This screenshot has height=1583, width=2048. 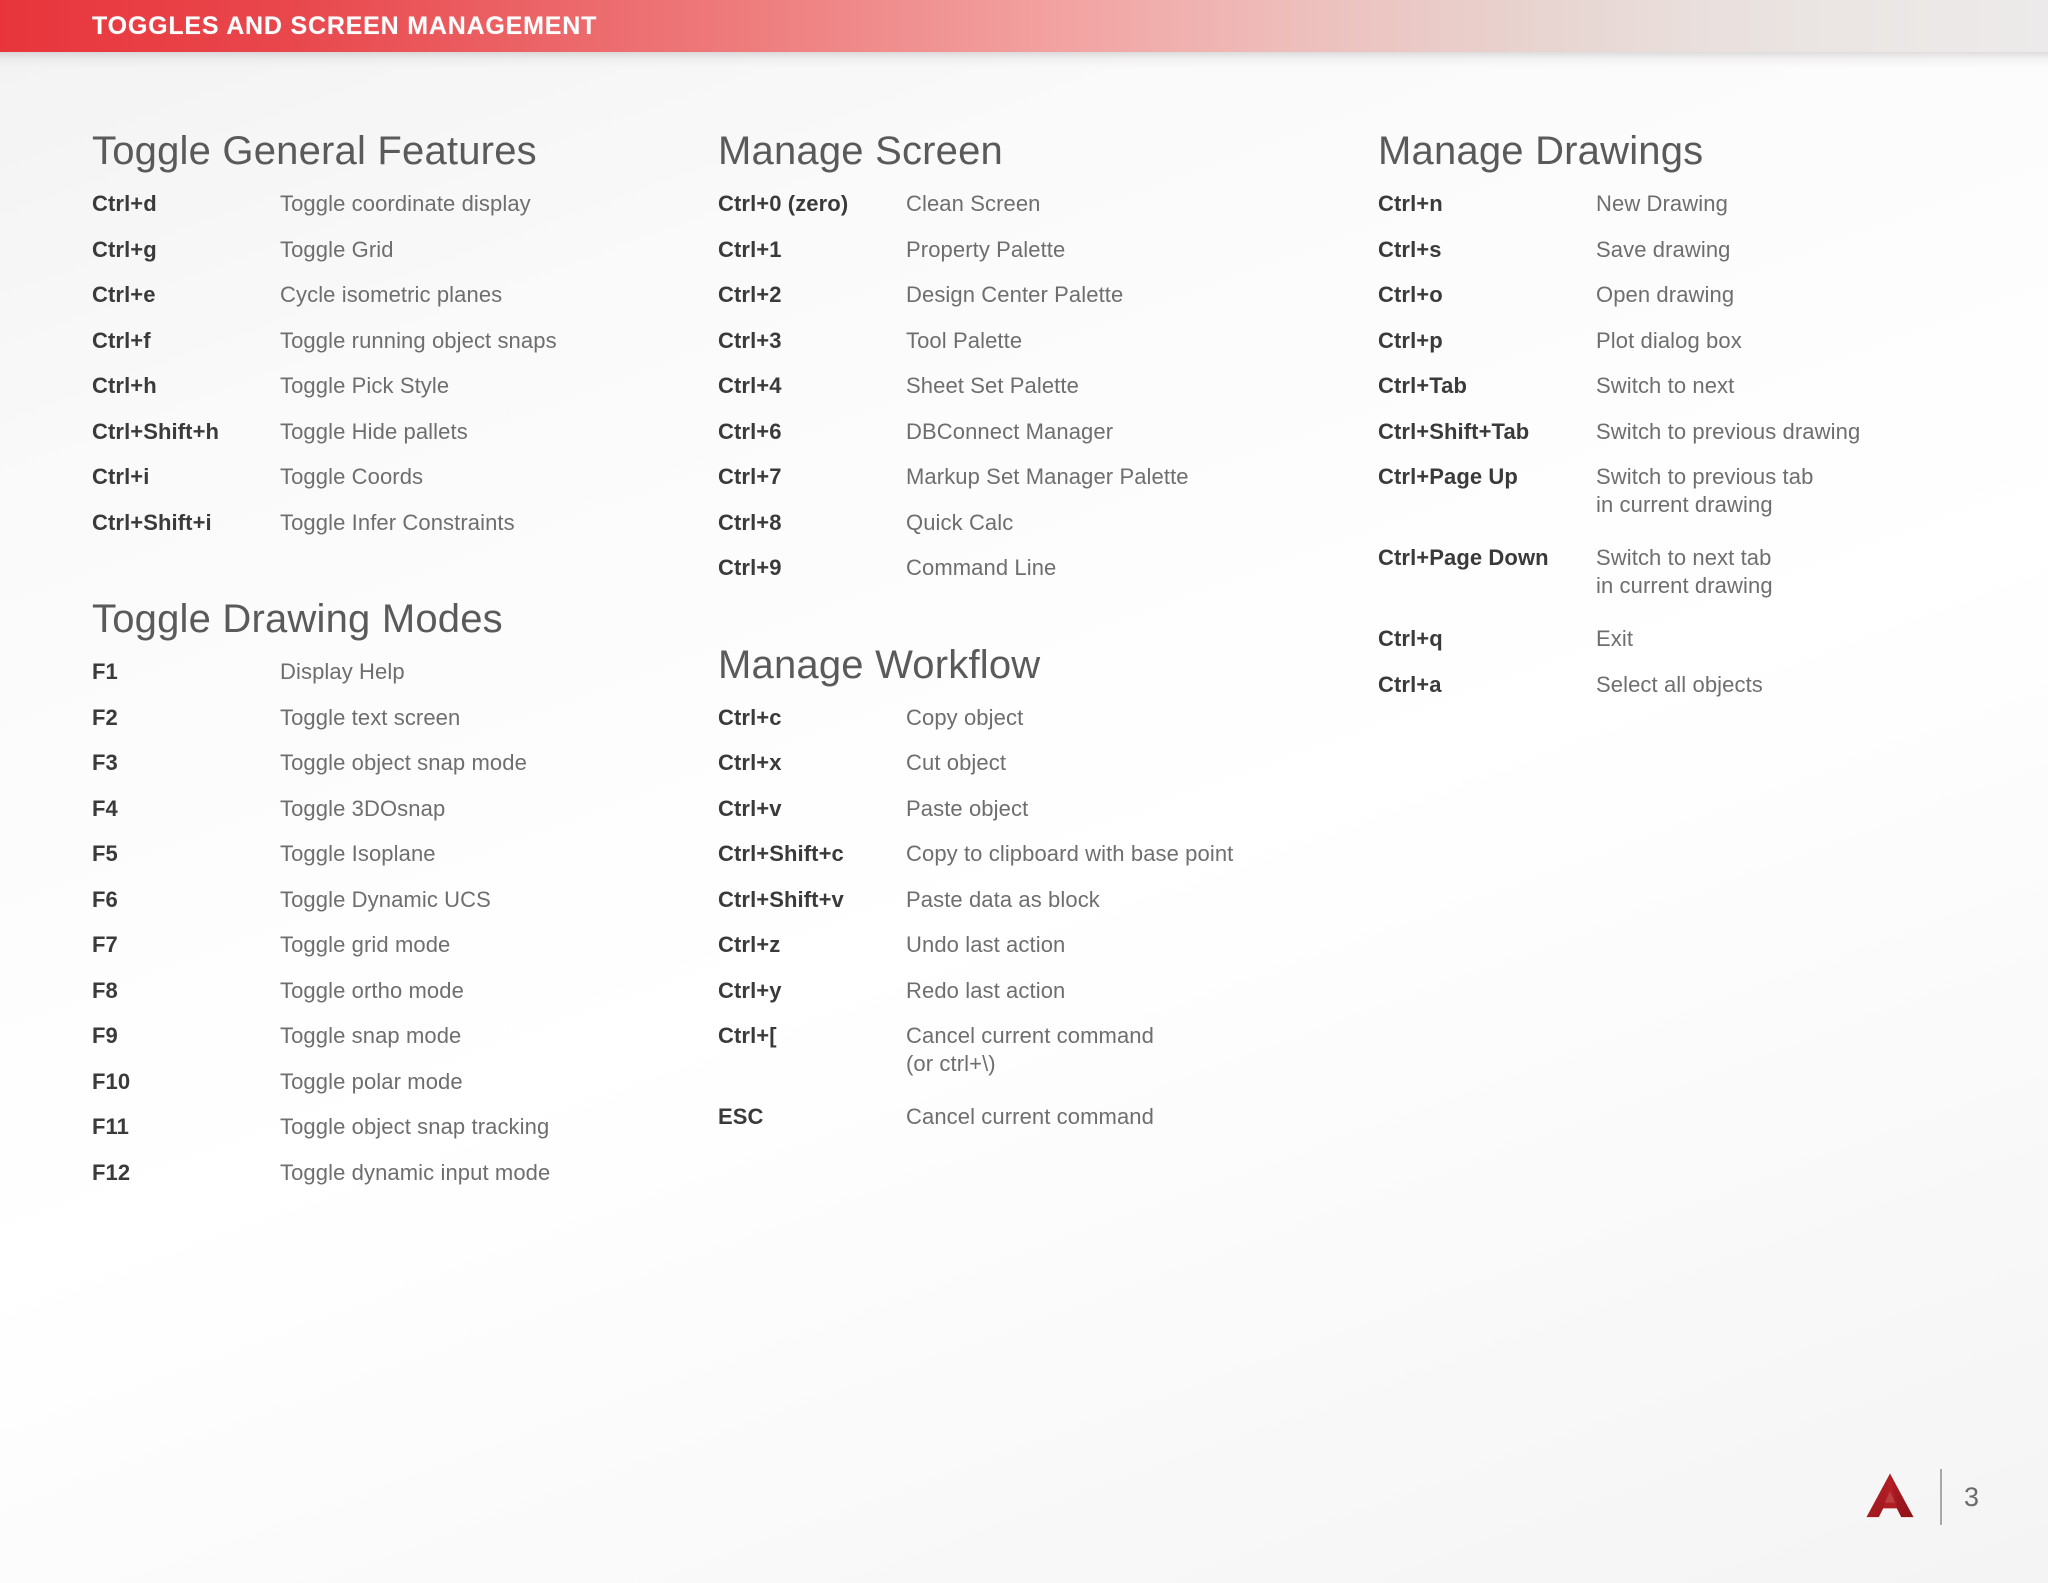 I want to click on shortcut-row: Ctrl+g Toggle Grid, so click(x=376, y=250).